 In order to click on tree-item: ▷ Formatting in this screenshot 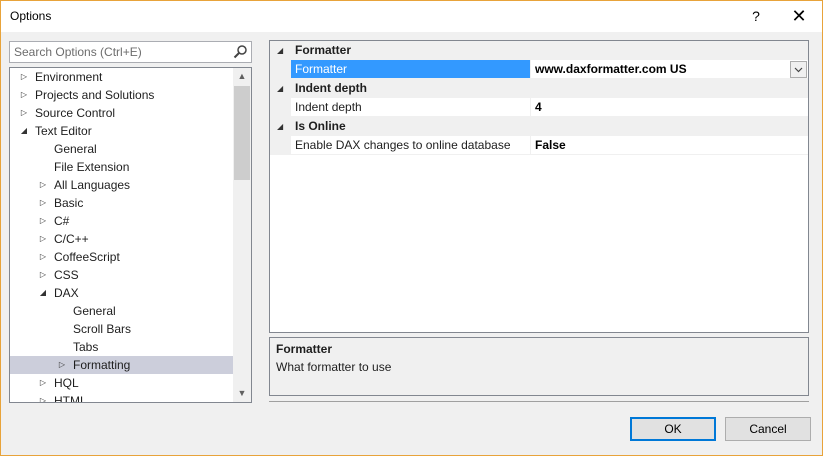, I will do `click(121, 365)`.